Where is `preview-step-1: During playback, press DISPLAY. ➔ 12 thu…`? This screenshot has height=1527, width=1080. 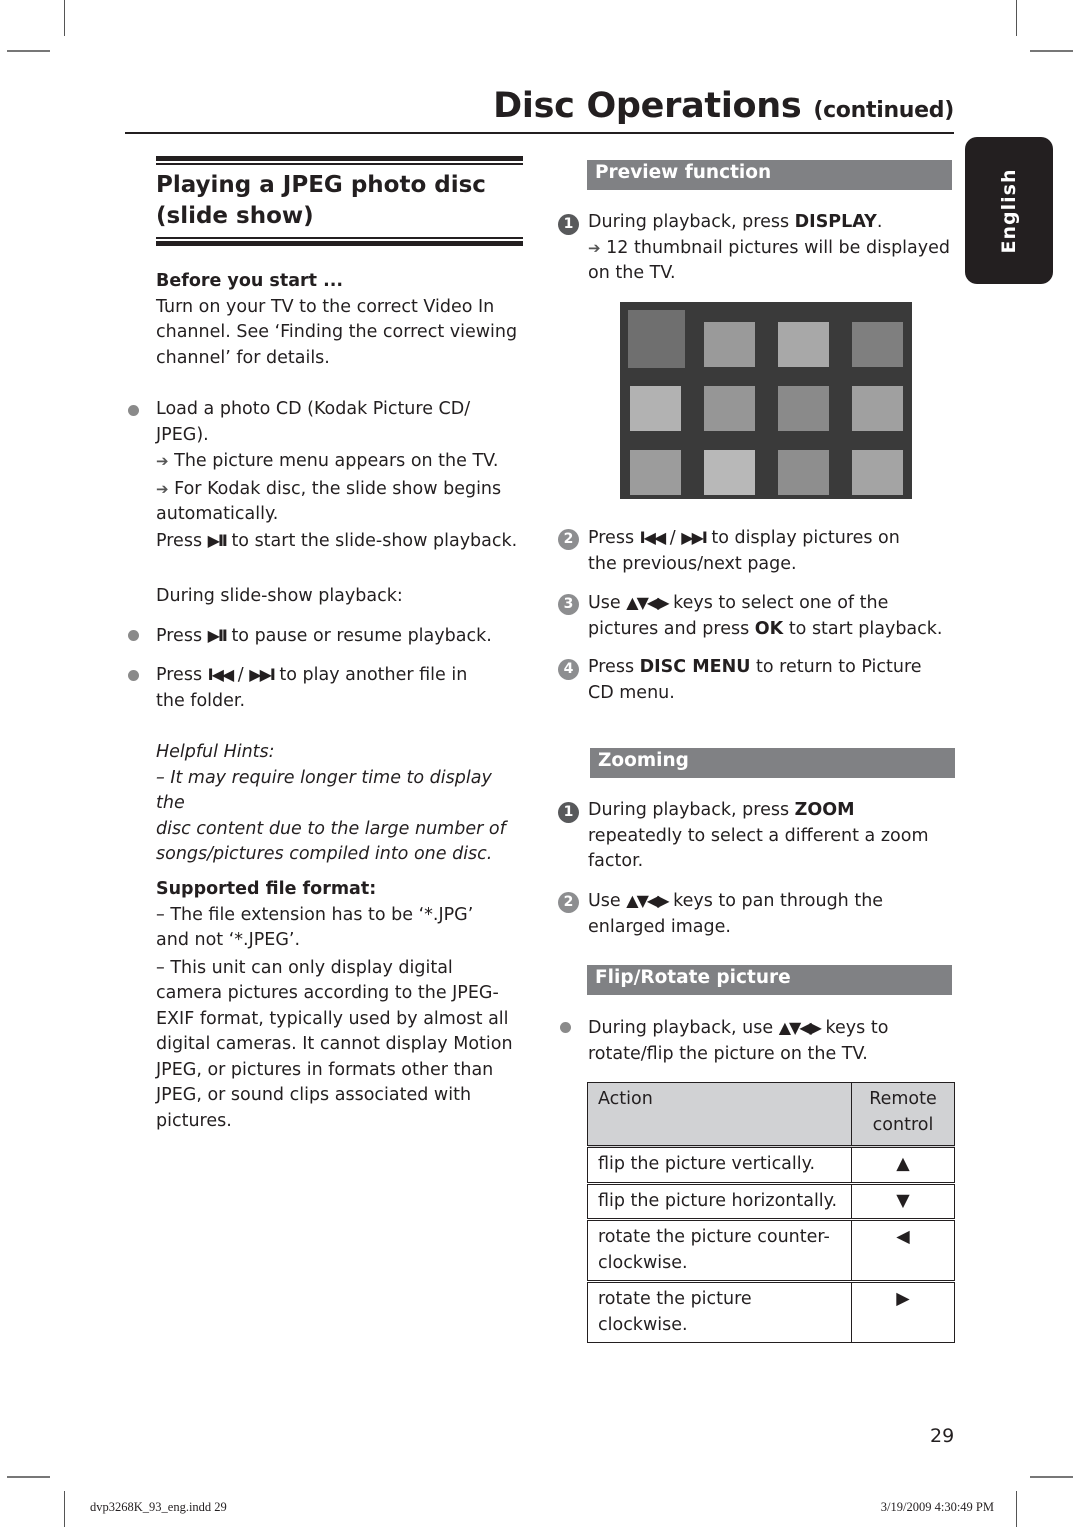 preview-step-1: During playback, press DISPLAY. ➔ 12 thu… is located at coordinates (769, 247).